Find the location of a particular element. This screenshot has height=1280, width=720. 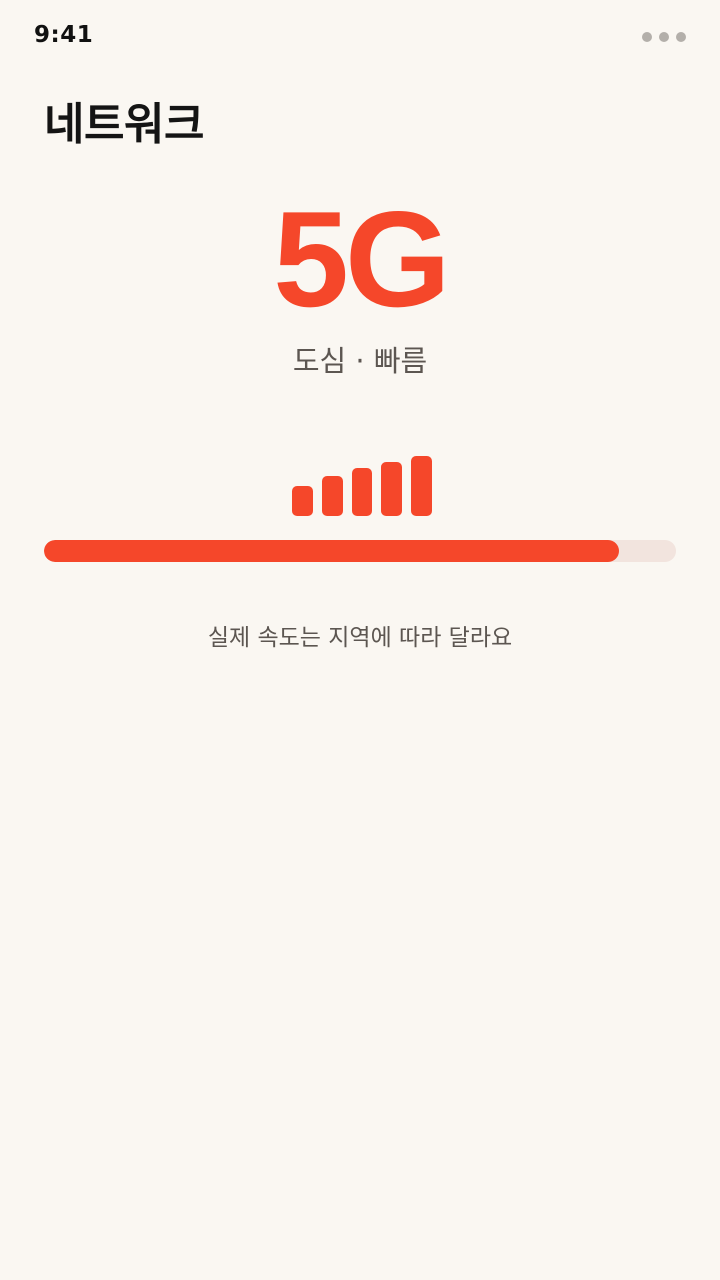

signal-progress-track is located at coordinates (360, 551).